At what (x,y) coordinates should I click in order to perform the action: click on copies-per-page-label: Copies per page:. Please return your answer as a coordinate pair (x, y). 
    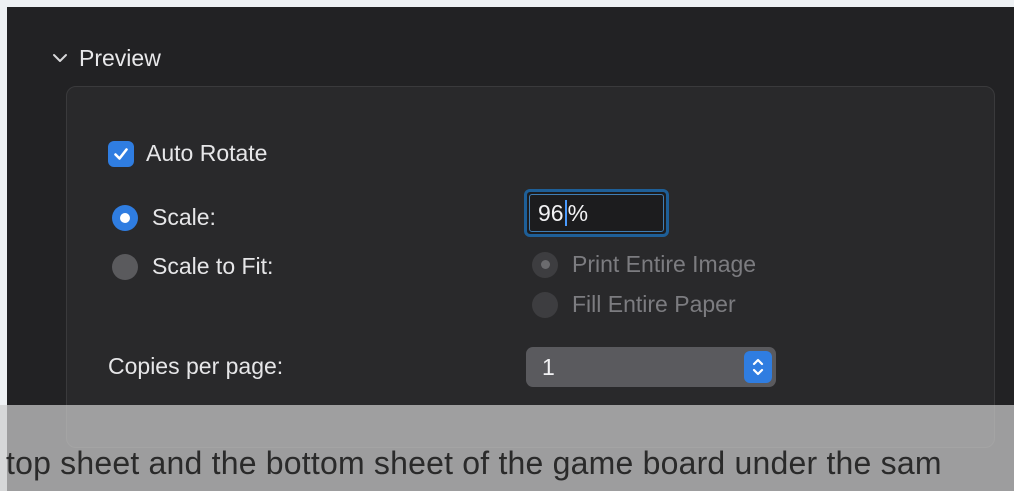
    Looking at the image, I should click on (196, 366).